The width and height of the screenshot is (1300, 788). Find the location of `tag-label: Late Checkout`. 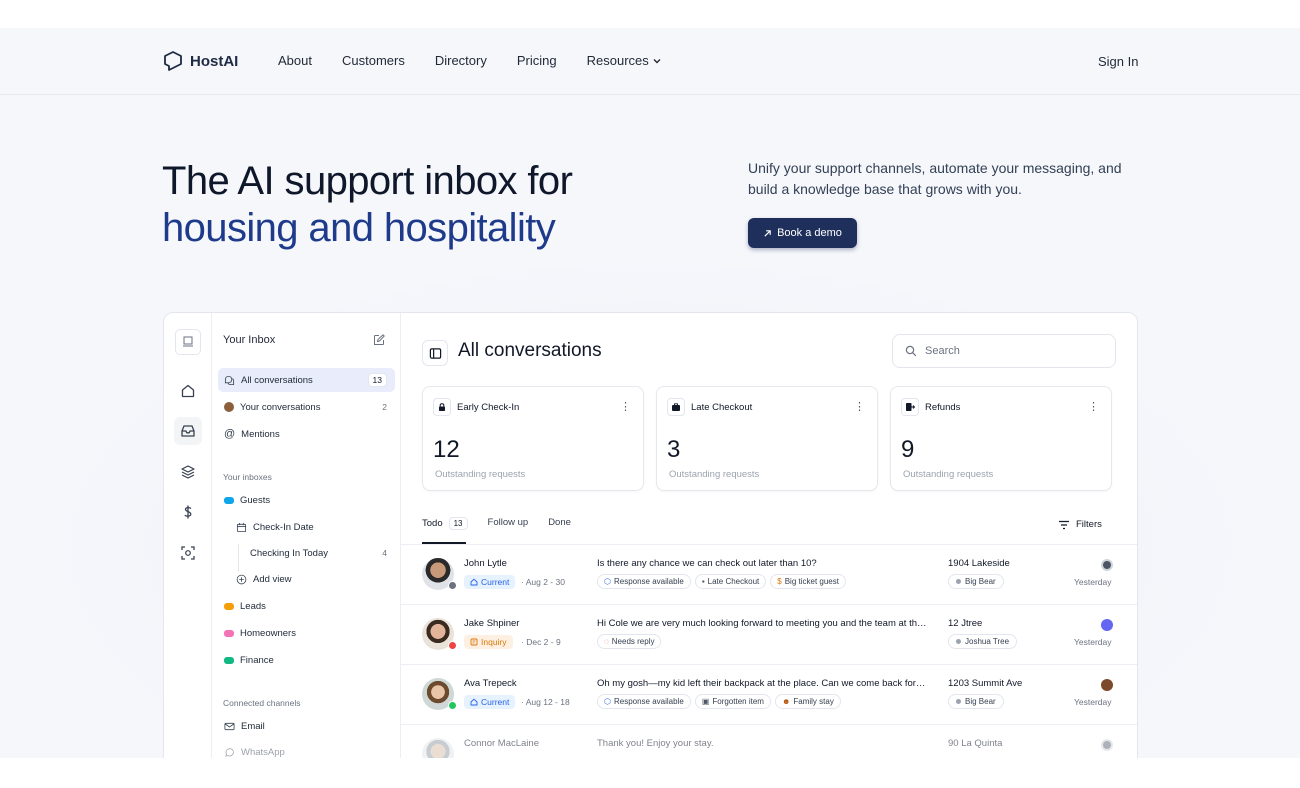

tag-label: Late Checkout is located at coordinates (733, 581).